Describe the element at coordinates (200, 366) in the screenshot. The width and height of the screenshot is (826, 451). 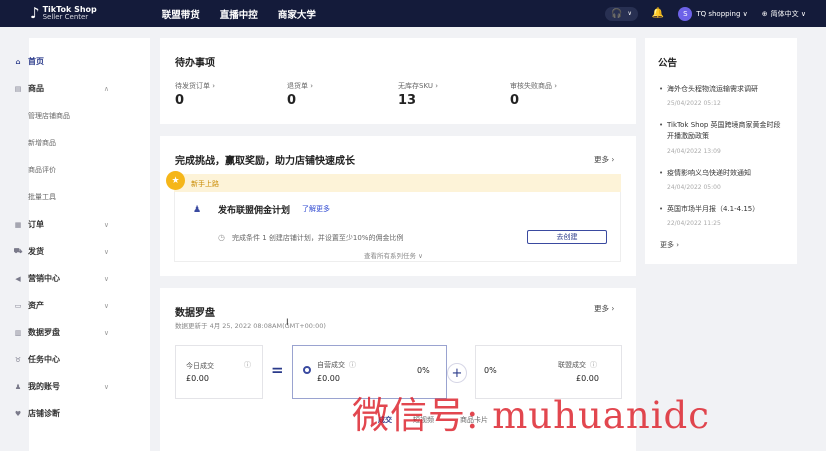
I see `today-sales-label: 今日成交` at that location.